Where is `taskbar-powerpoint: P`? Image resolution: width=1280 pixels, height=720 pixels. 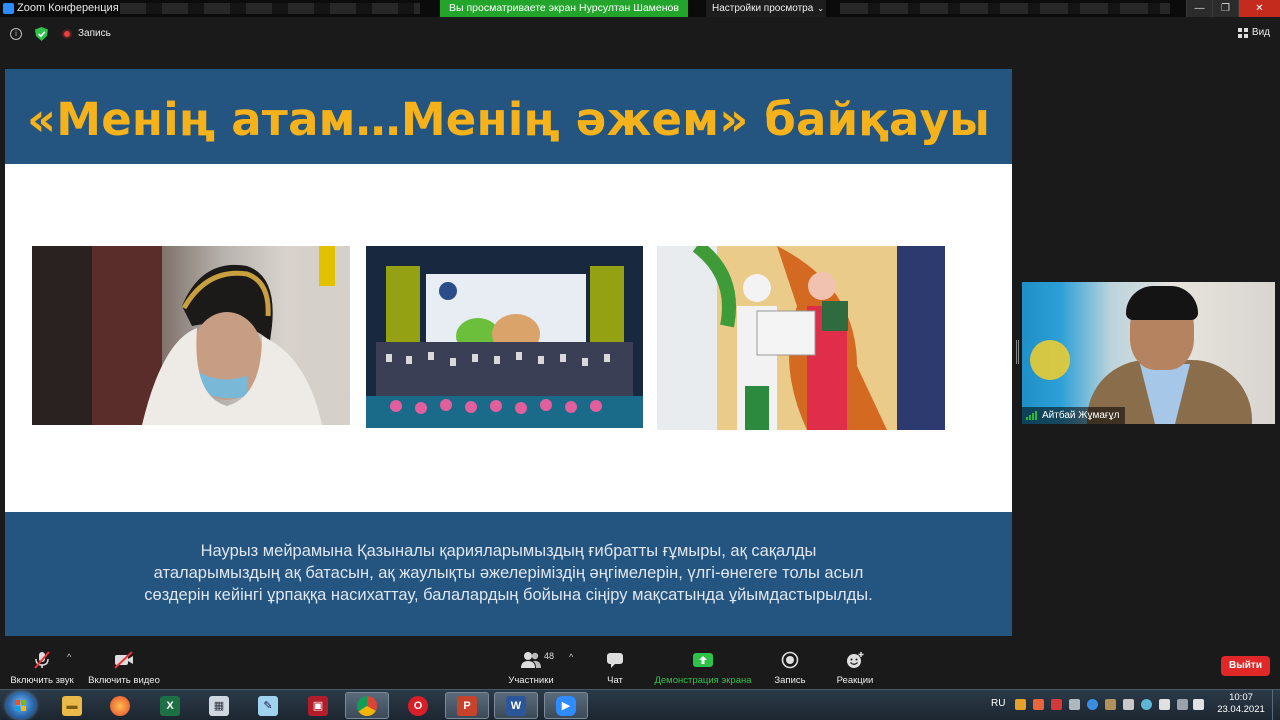 taskbar-powerpoint: P is located at coordinates (467, 705).